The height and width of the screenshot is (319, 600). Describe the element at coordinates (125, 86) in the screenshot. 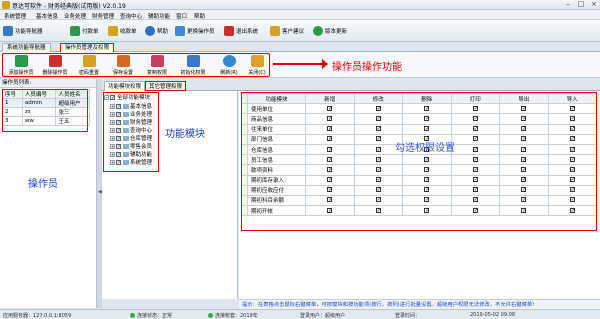

I see `tab-module-permissions: 功能模块权限` at that location.